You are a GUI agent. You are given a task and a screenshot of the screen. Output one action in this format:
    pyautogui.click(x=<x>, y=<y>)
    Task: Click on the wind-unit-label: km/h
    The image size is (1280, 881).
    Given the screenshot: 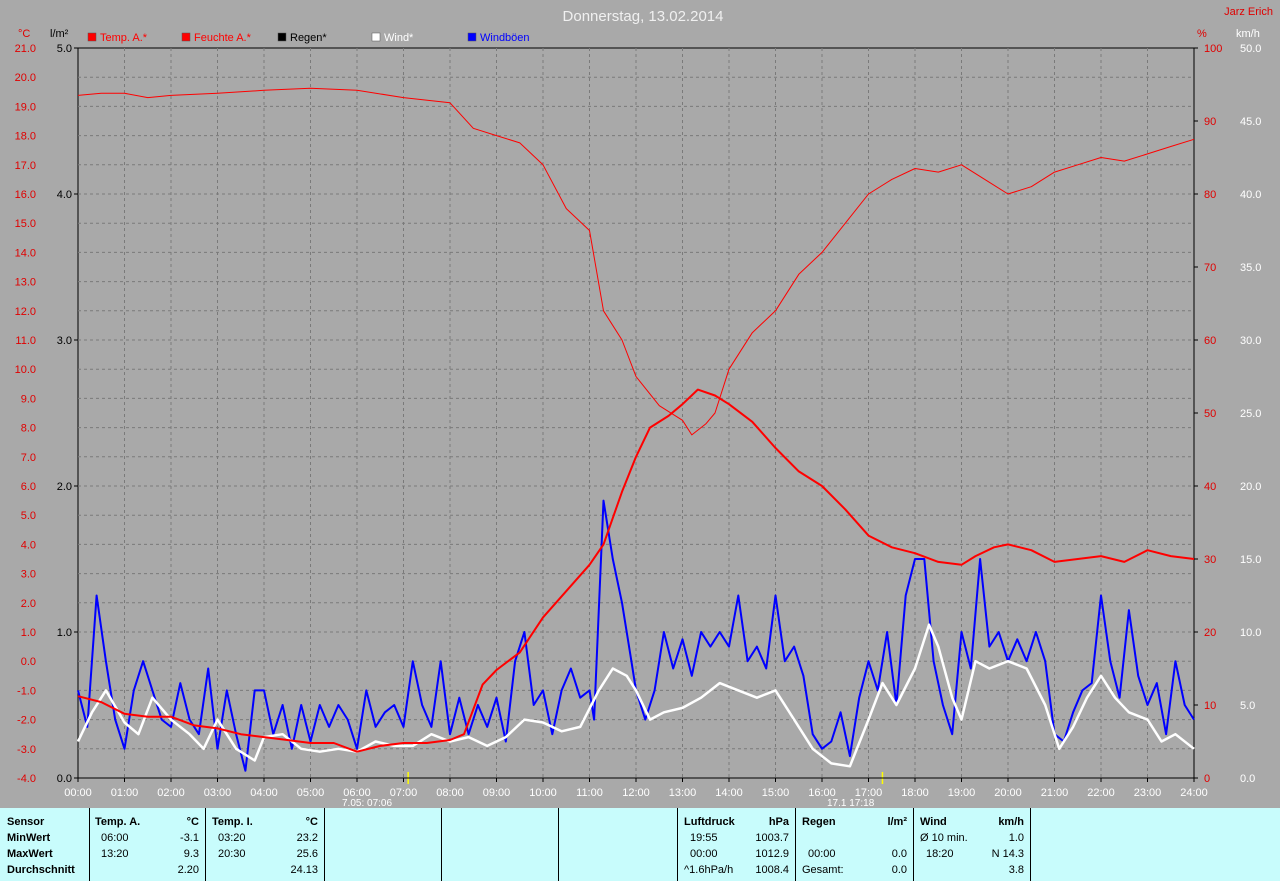 What is the action you would take?
    pyautogui.click(x=1248, y=34)
    